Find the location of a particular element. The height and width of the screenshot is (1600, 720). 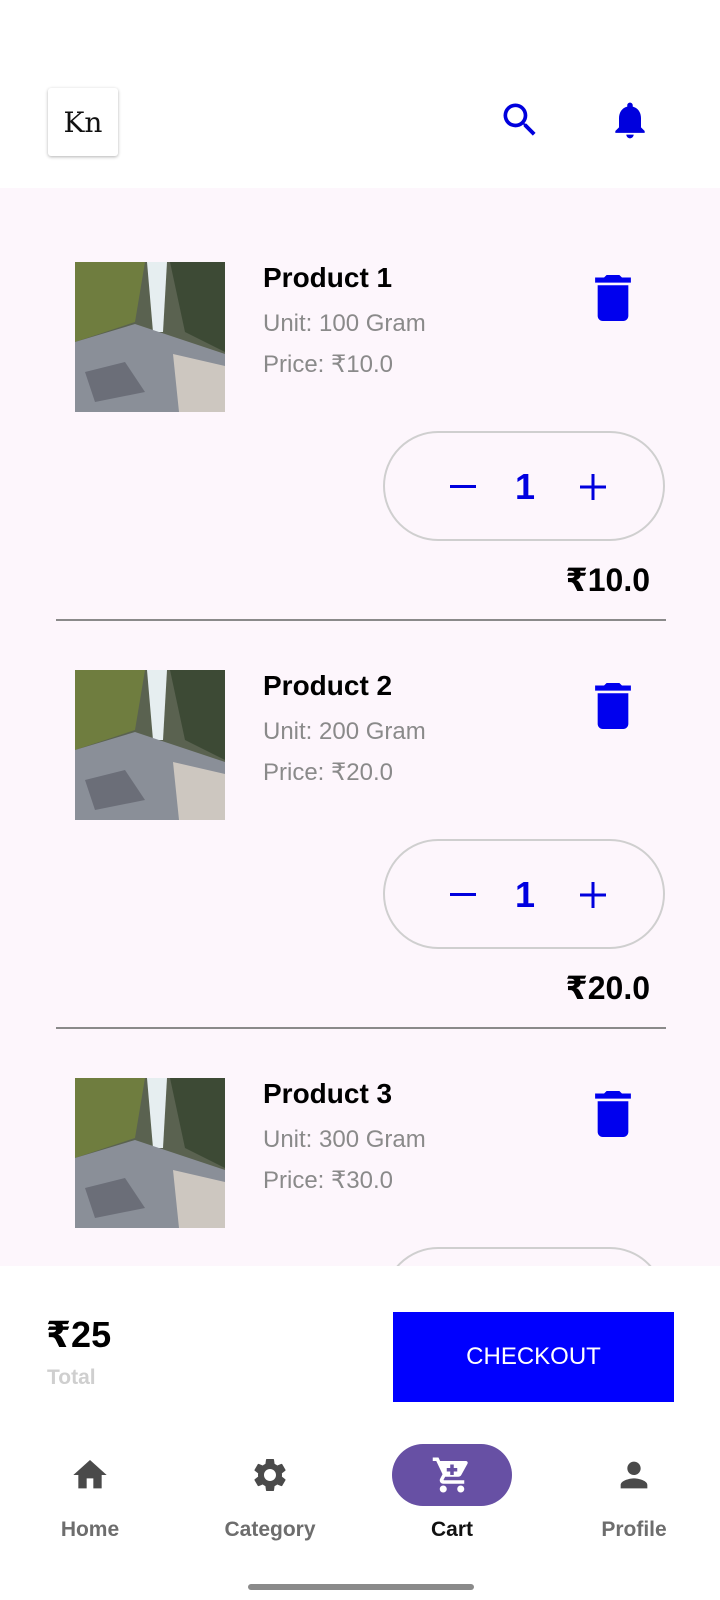

bottom-navigation: Home Category Cart Profile is located at coordinates (360, 1507).